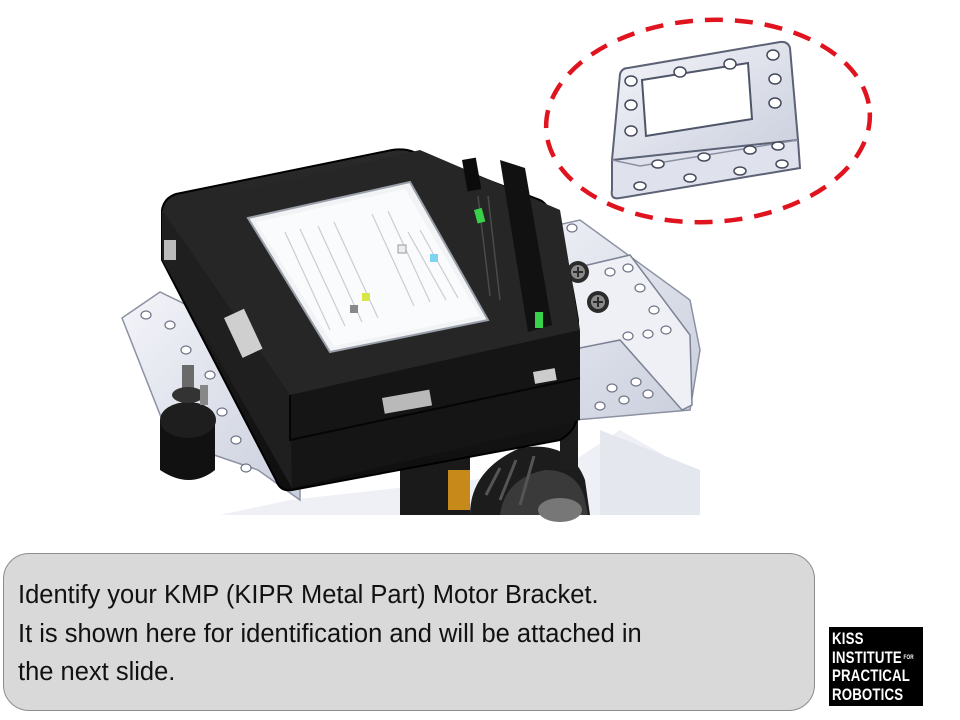  I want to click on logo-text: INSTITUTE, so click(867, 657).